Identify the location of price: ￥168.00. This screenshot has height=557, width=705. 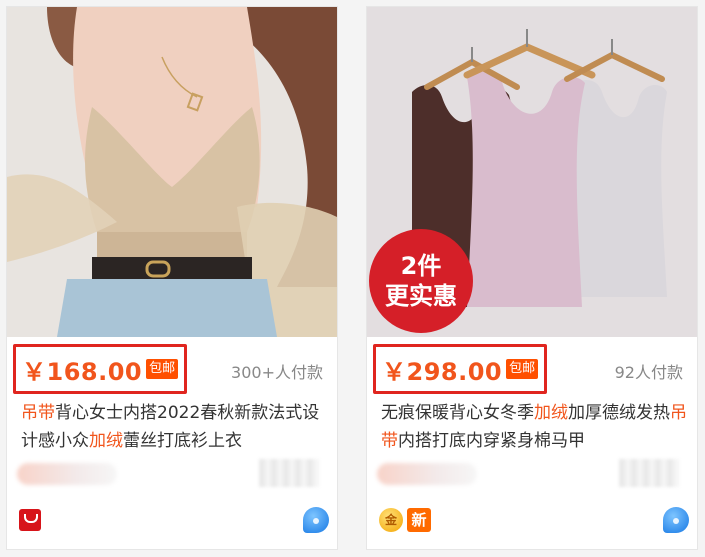
(82, 371).